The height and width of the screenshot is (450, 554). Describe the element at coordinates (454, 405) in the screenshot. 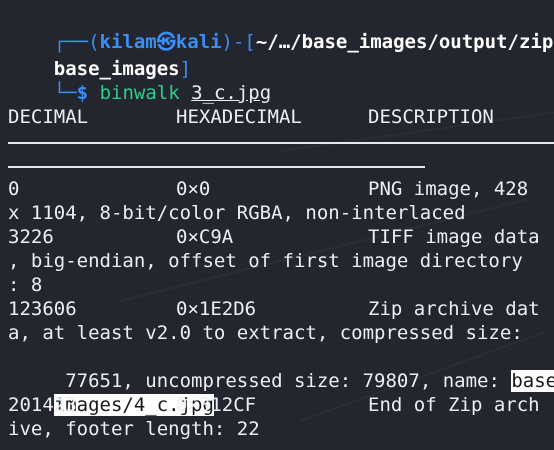

I see `row-description: End of Zip arch` at that location.